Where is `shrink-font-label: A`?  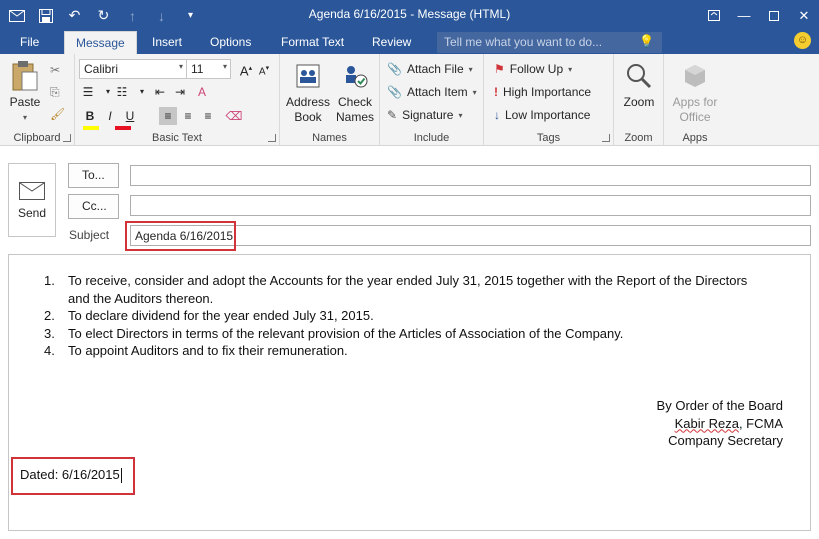
shrink-font-label: A is located at coordinates (262, 72).